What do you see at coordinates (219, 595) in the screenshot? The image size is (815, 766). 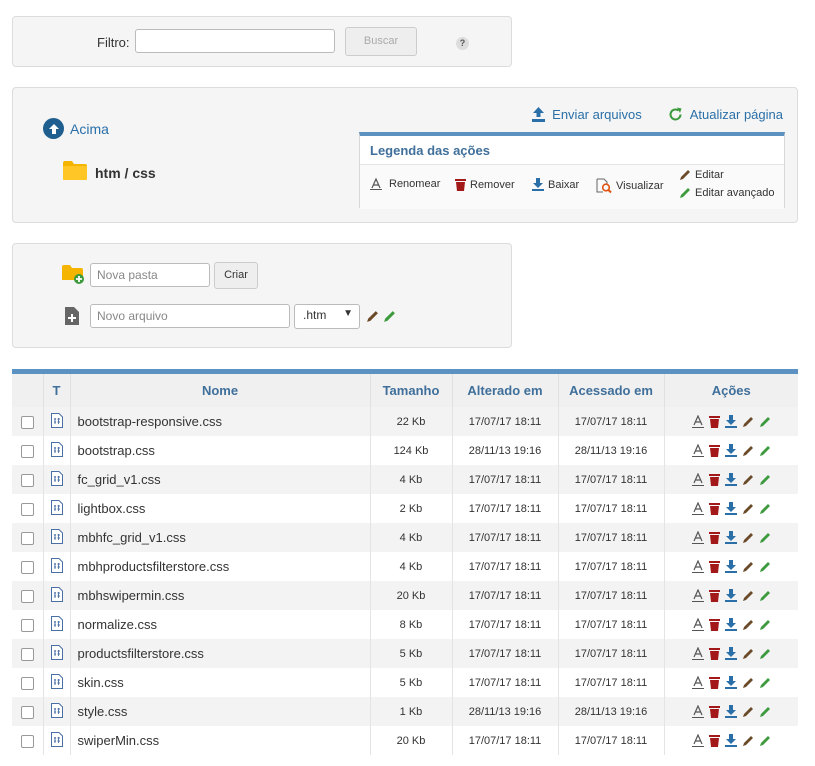 I see `file-name: mbhswipermin.css` at bounding box center [219, 595].